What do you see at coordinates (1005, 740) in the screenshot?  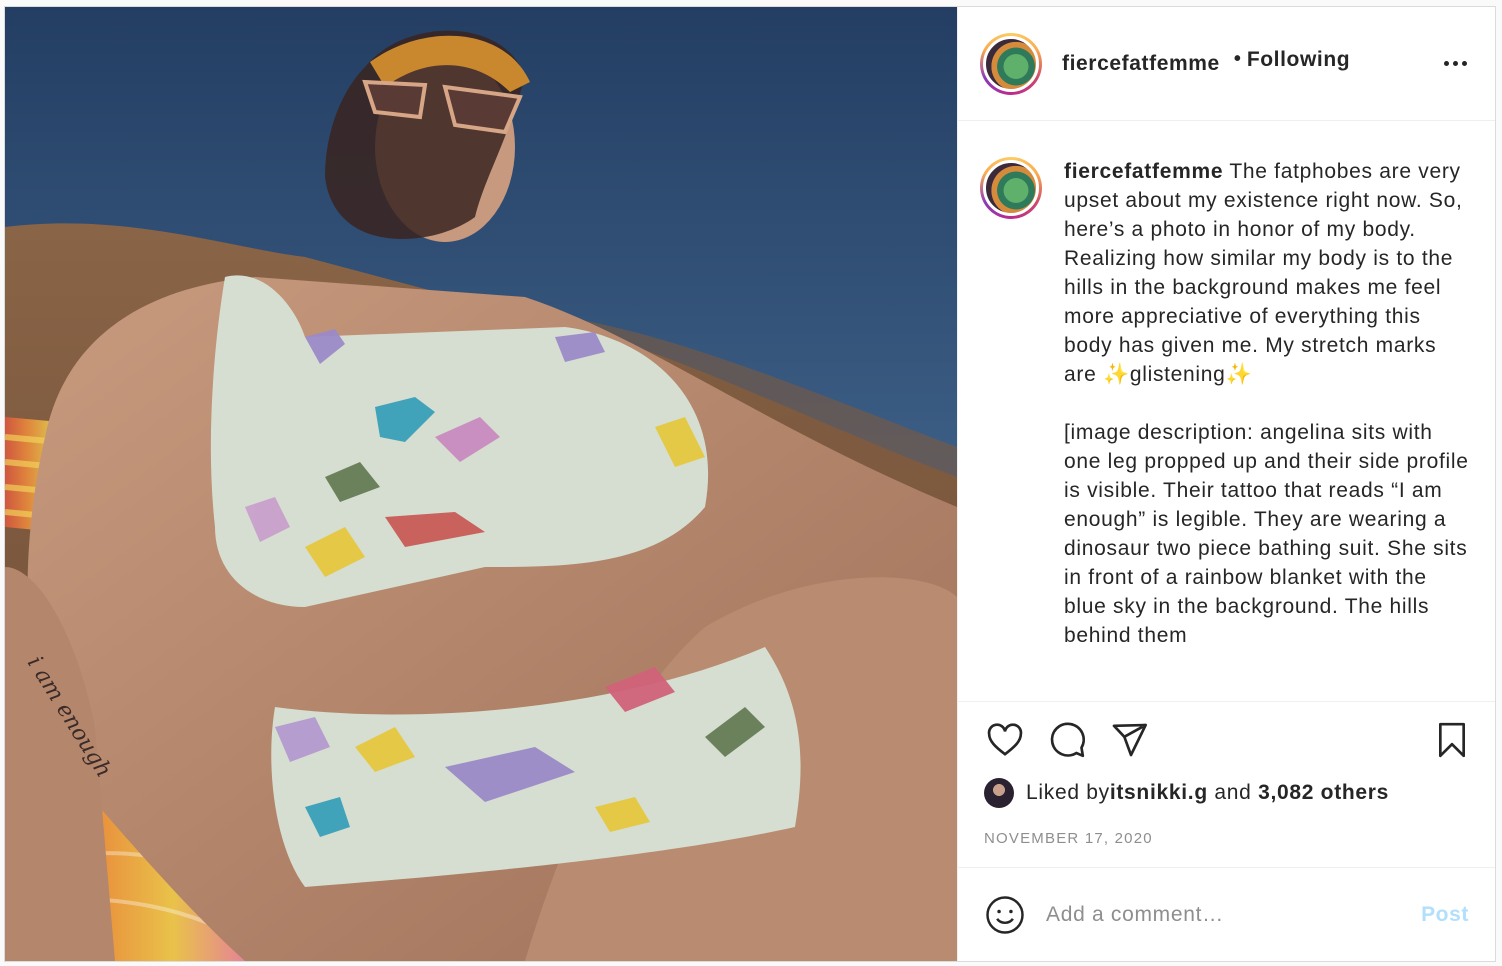 I see `heart-icon` at bounding box center [1005, 740].